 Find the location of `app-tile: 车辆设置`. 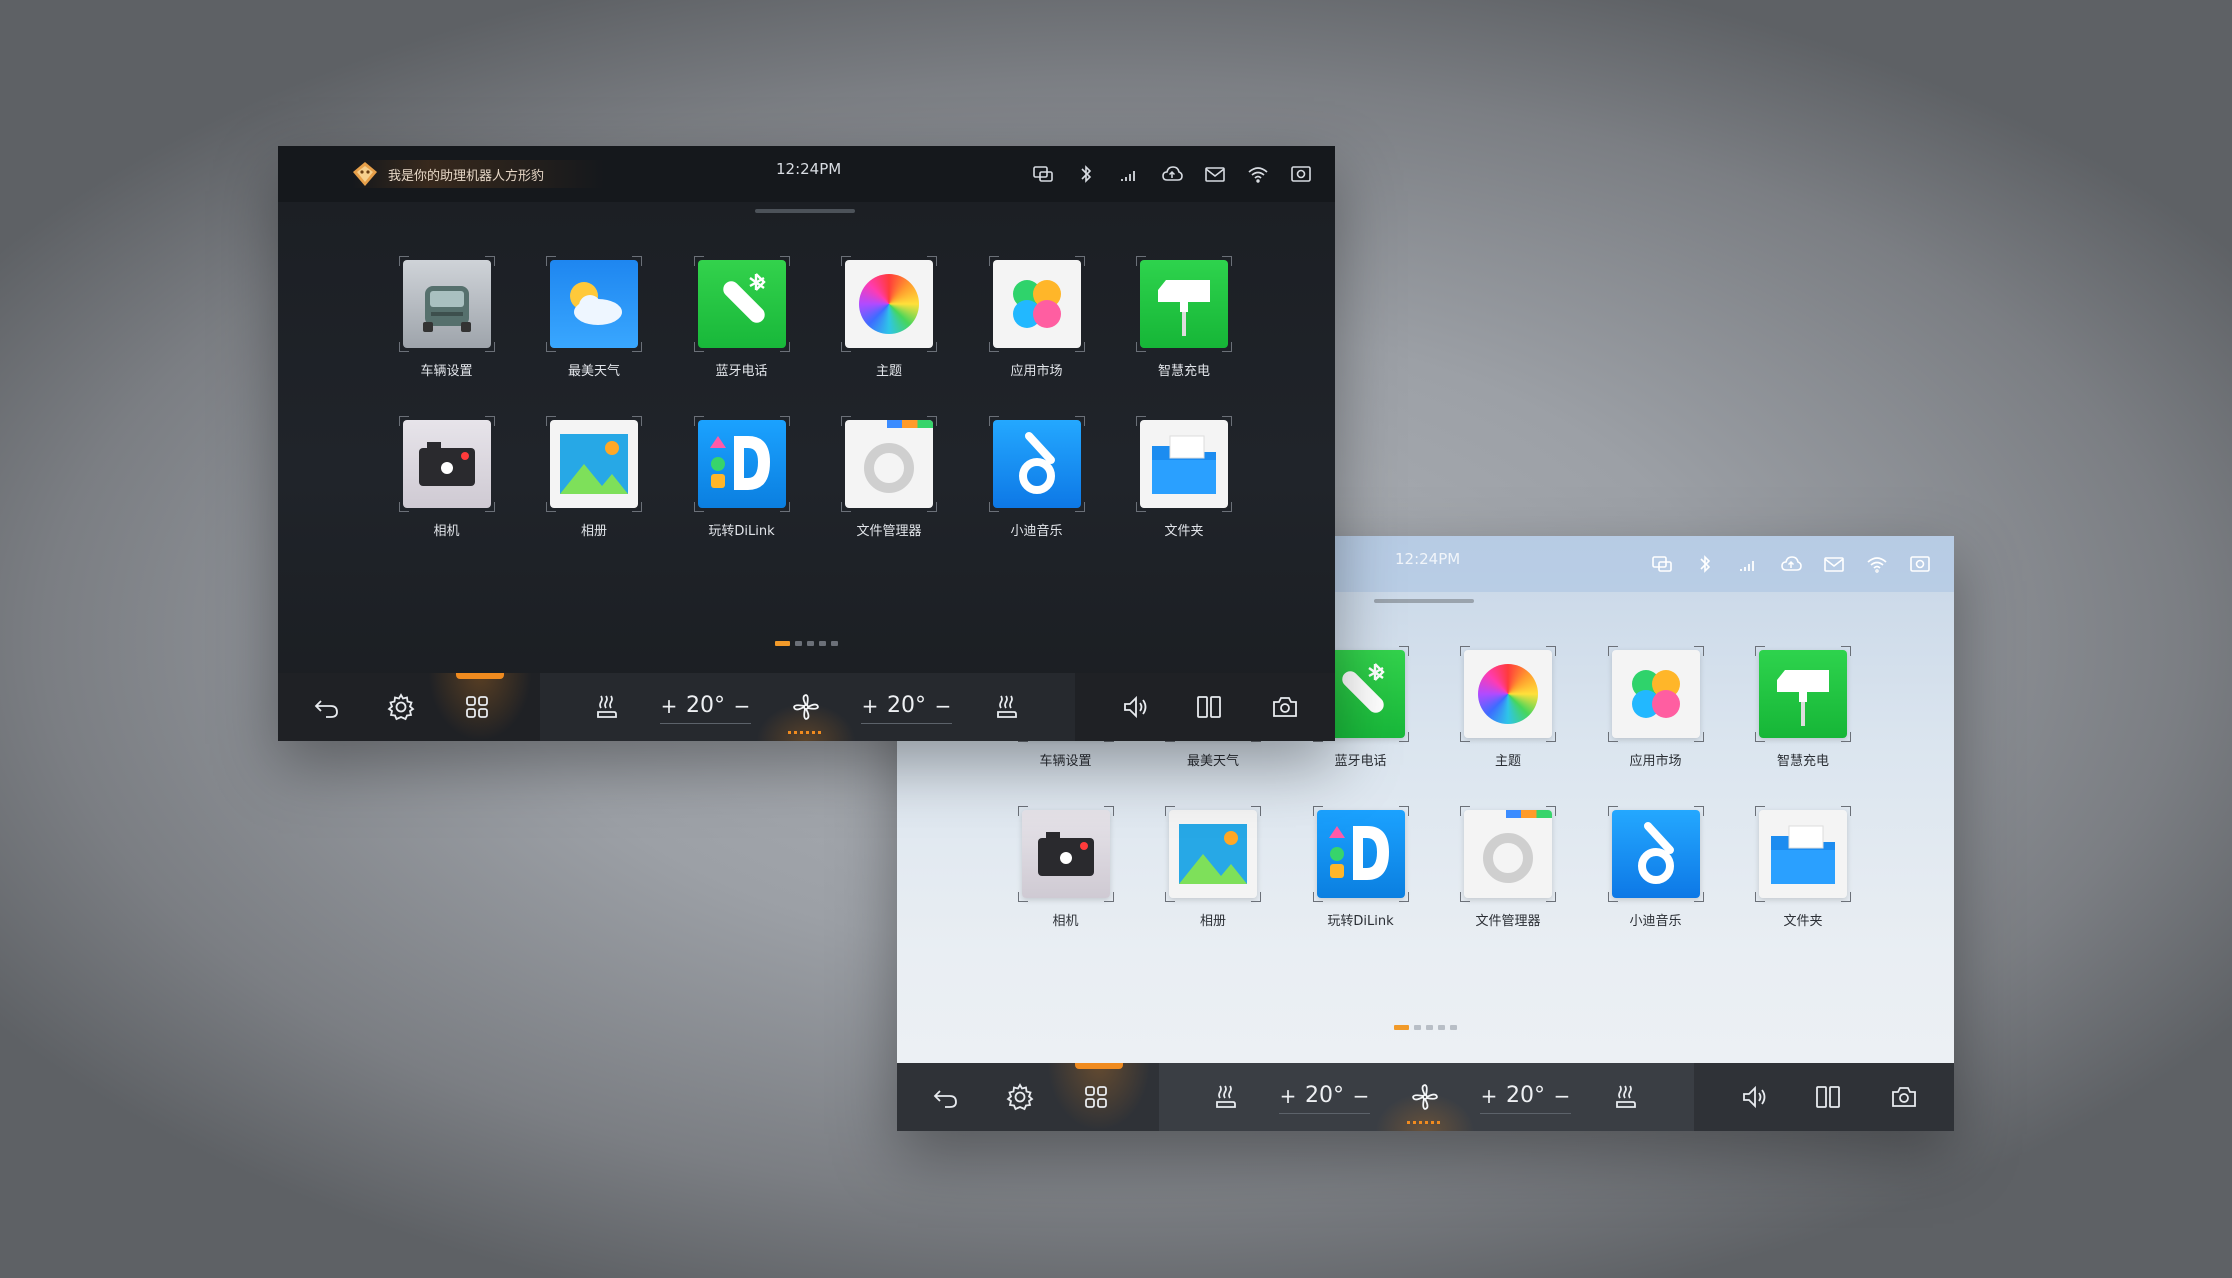

app-tile: 车辆设置 is located at coordinates (446, 321).